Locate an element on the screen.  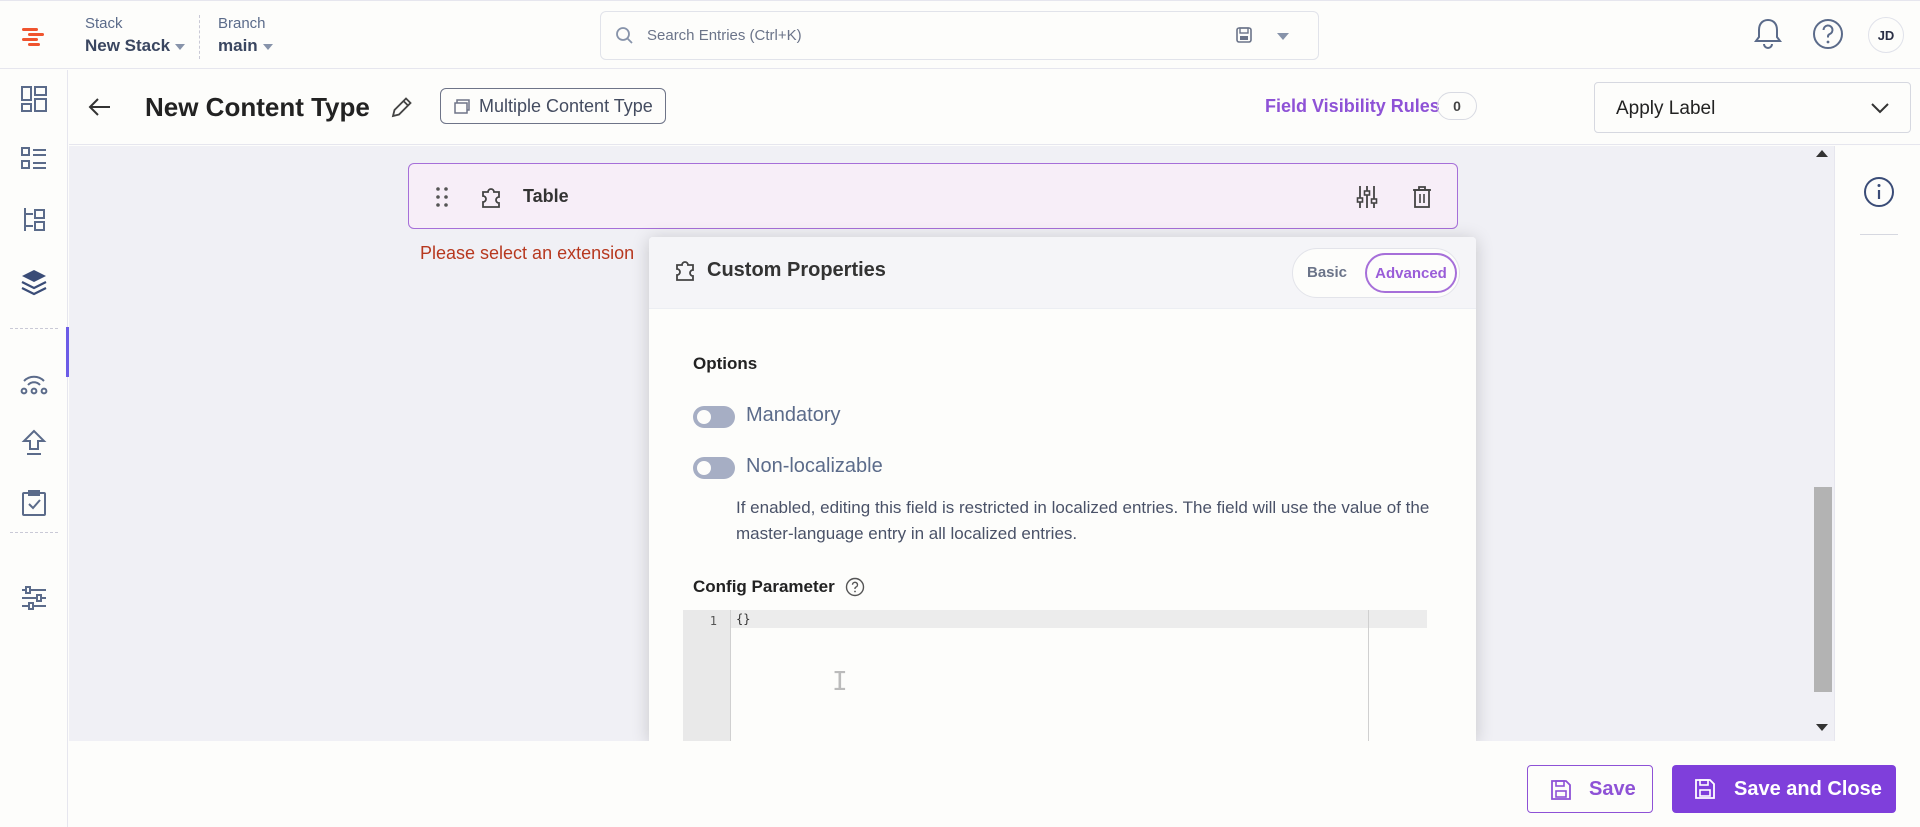
entries-list-icon is located at coordinates (34, 159).